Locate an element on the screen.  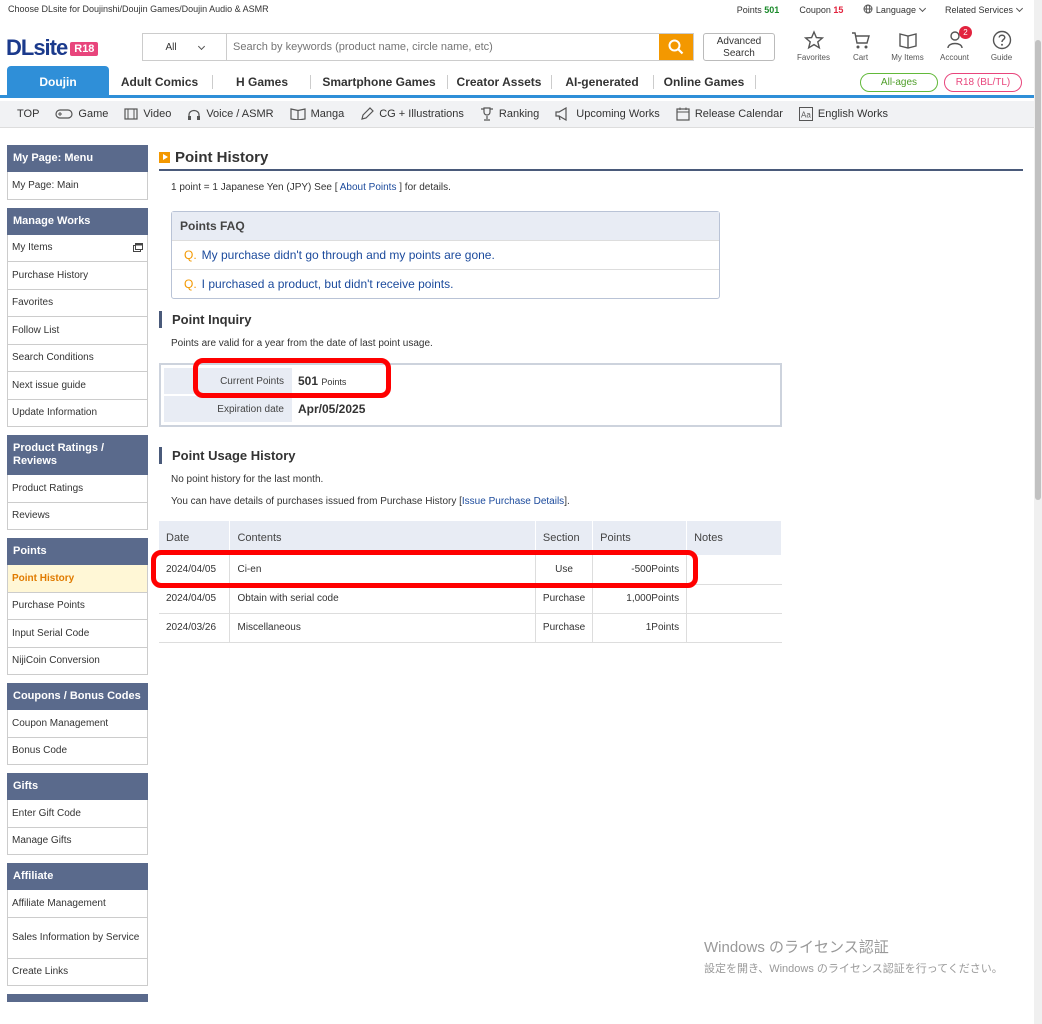
r18-badge: R18 is located at coordinates (84, 49).